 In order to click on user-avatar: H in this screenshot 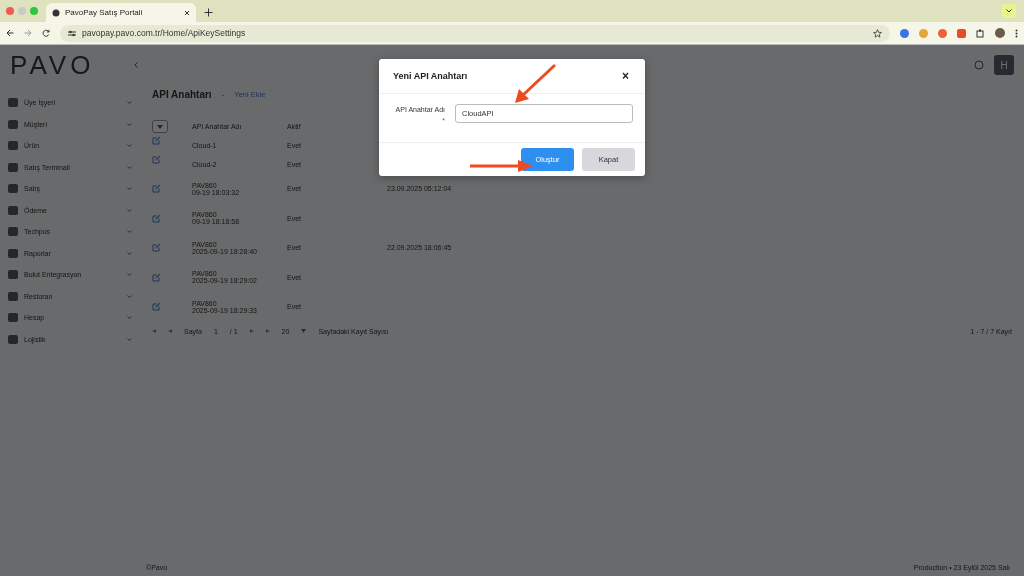, I will do `click(1004, 65)`.